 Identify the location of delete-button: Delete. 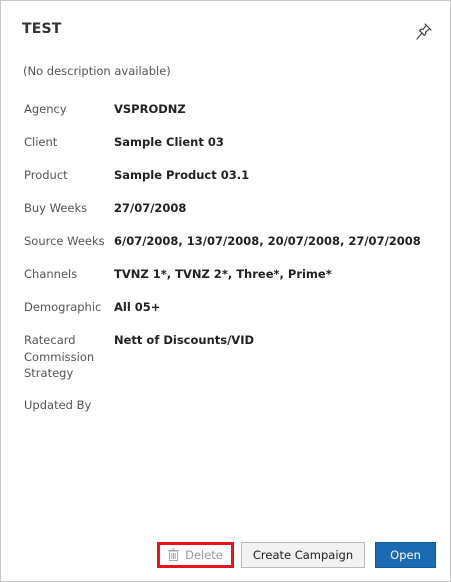
(195, 555).